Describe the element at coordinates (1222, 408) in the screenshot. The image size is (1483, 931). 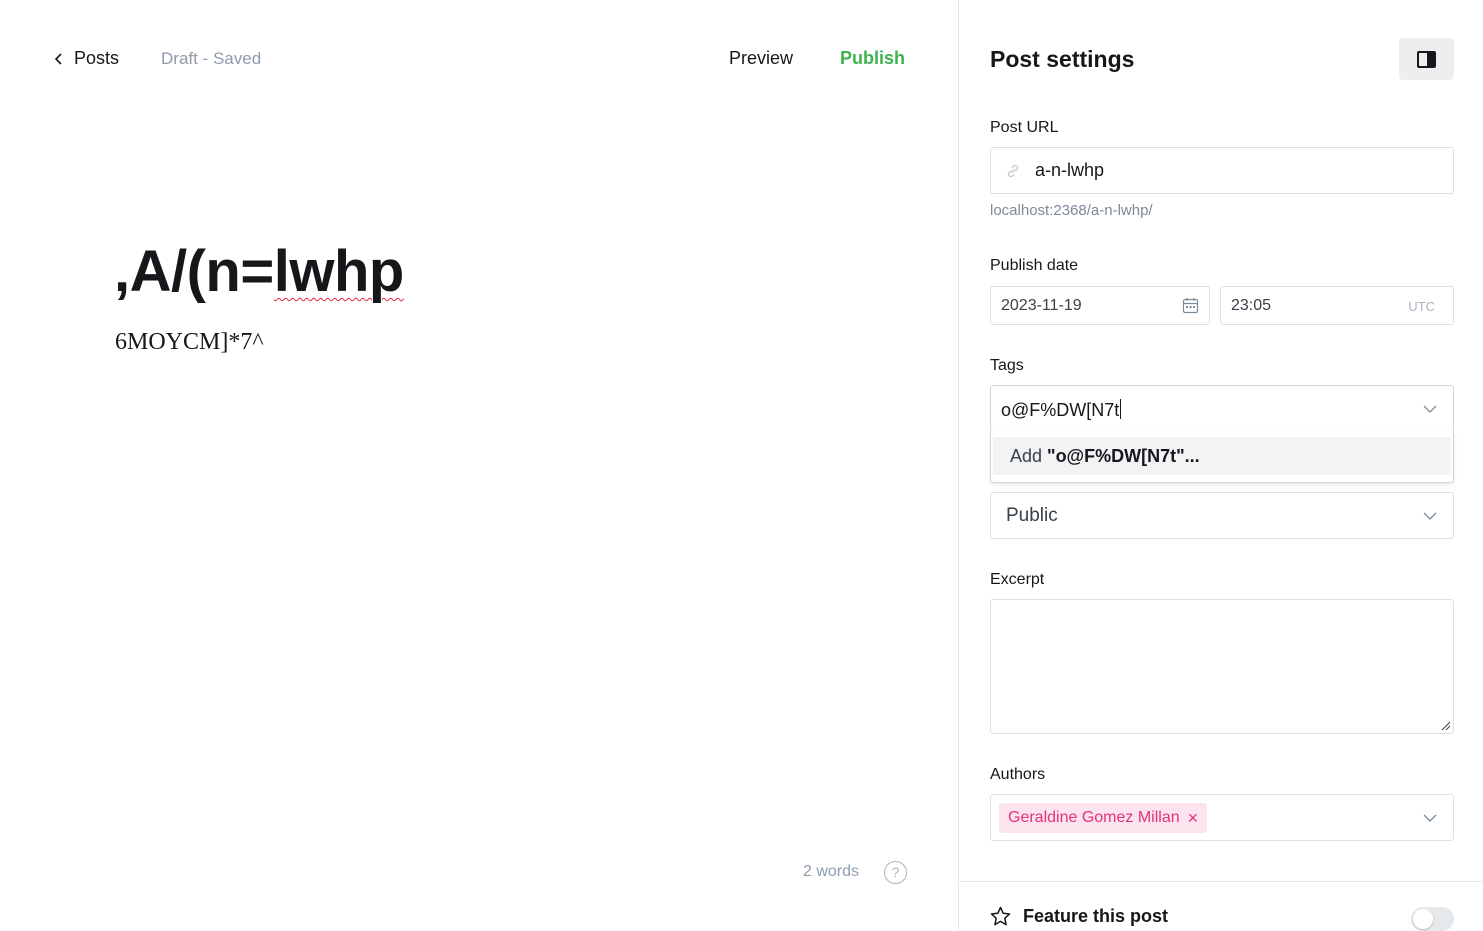
I see `tags-input: o@F%DW[N7t` at that location.